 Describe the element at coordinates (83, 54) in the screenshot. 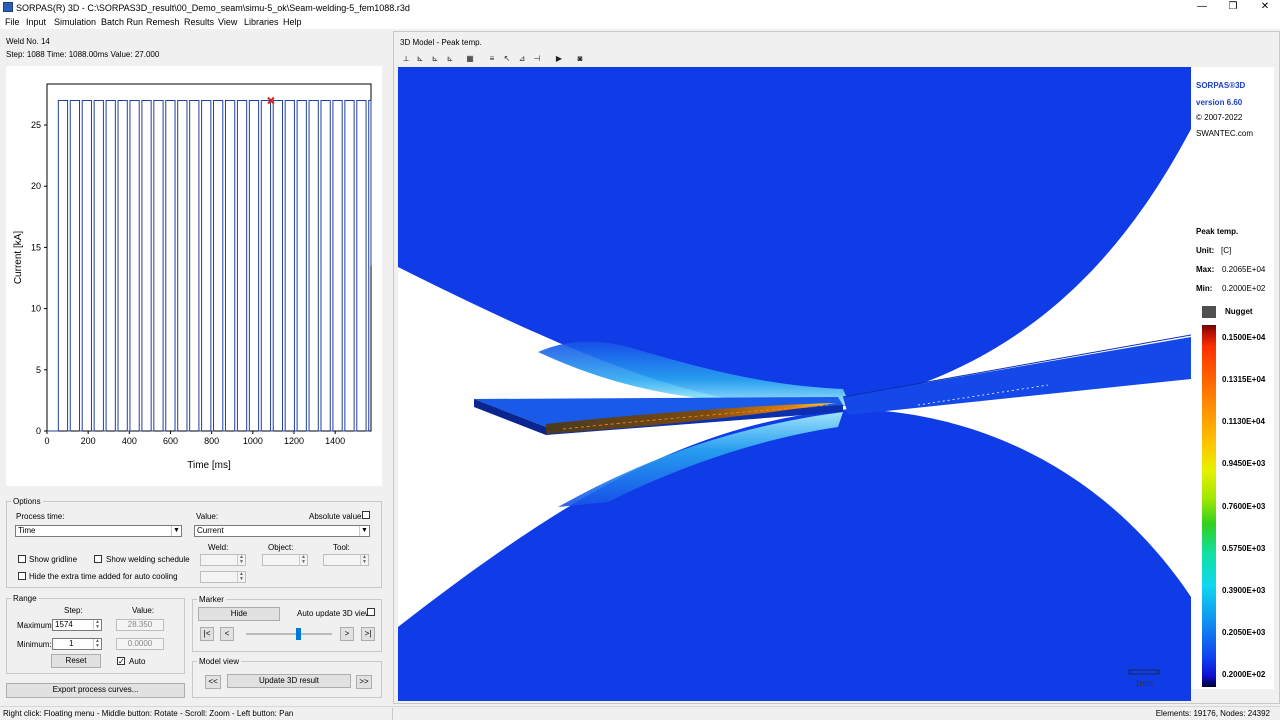

I see `step-info: Step: 1088 Time: 1088.00ms Value: 27.000` at that location.